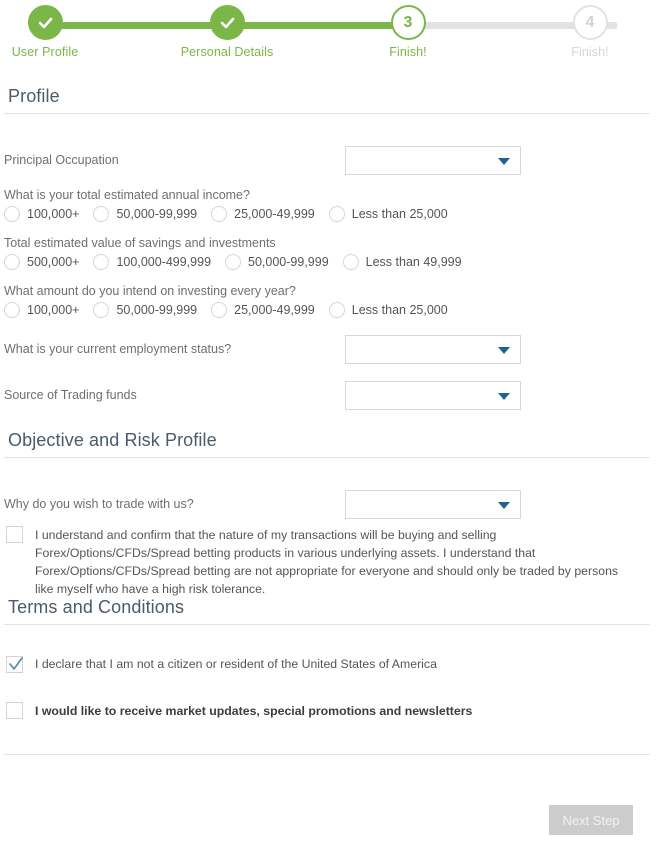 The height and width of the screenshot is (842, 662). I want to click on savings-option-3-label: Less than 49,999, so click(413, 262).